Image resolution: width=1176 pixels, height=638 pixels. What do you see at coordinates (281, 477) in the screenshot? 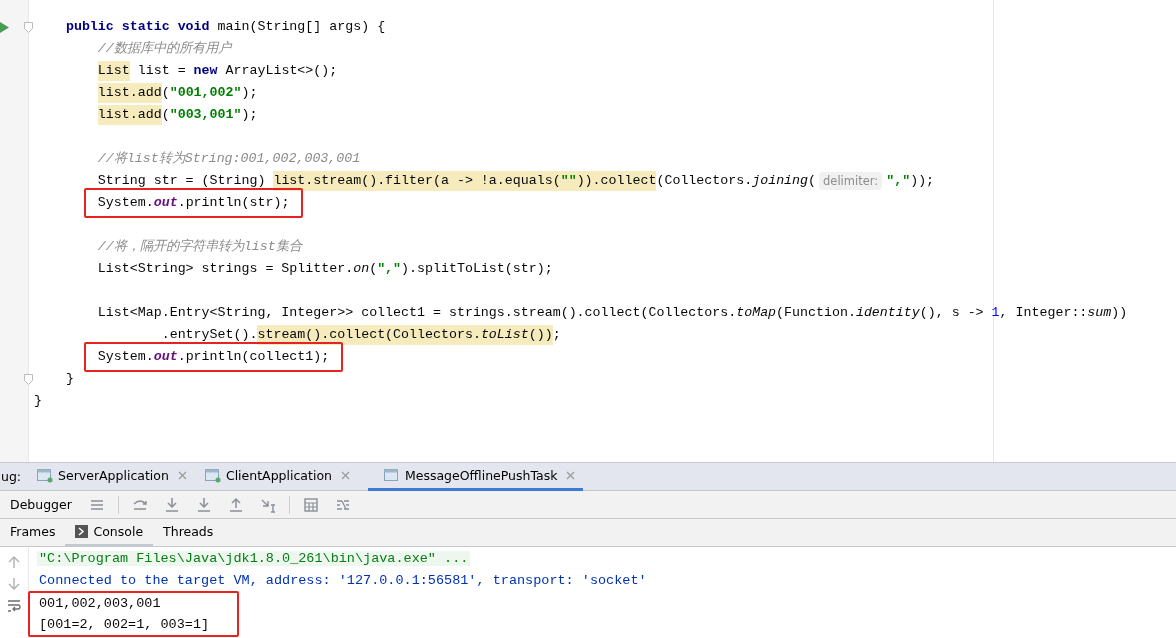
I see `run-tab: ClientApplication` at bounding box center [281, 477].